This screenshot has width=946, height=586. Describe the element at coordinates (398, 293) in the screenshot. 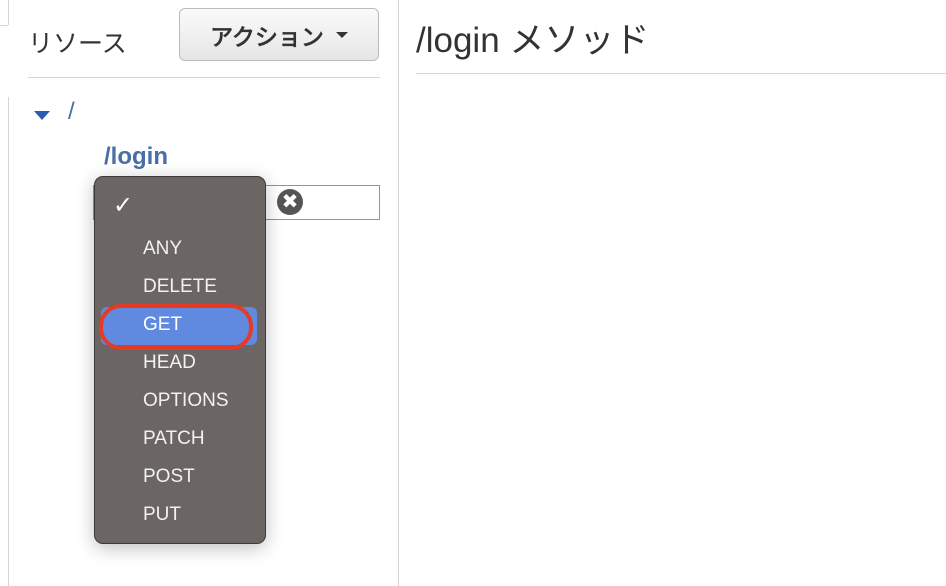

I see `panel-divider` at that location.